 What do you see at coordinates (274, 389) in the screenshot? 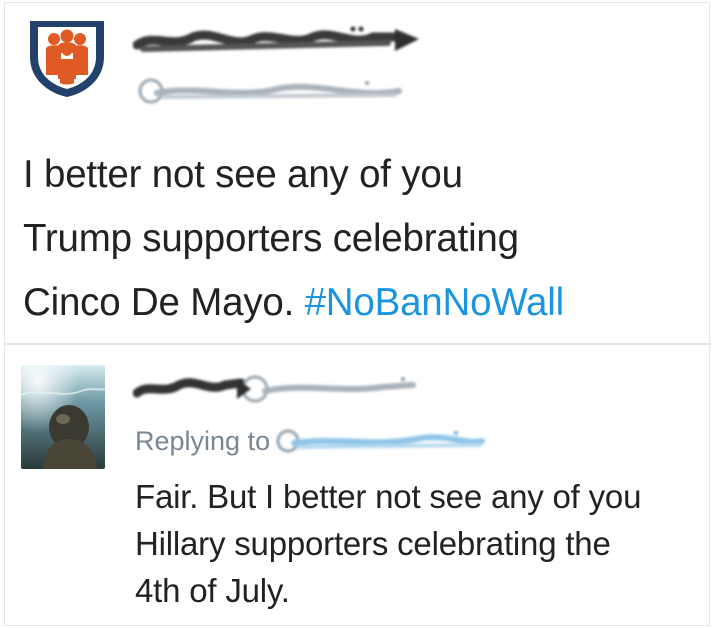
I see `redacted-reply-name` at bounding box center [274, 389].